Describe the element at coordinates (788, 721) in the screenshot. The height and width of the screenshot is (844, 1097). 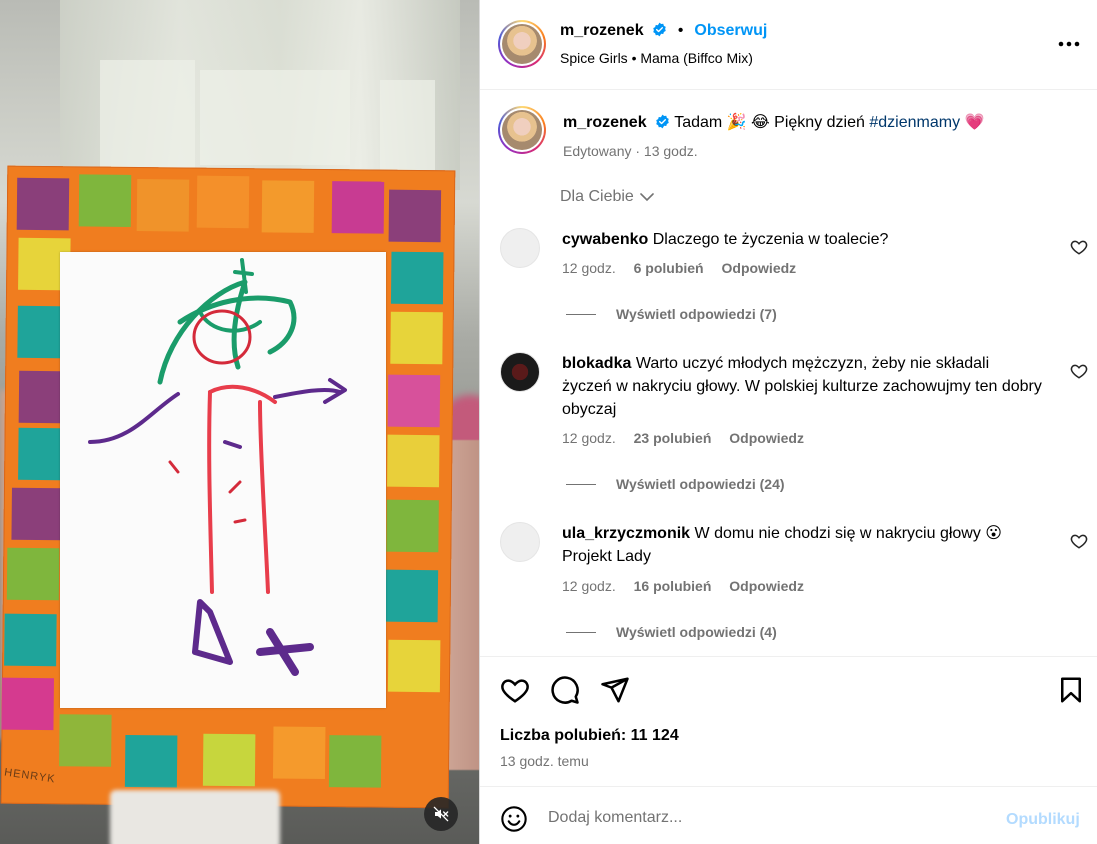
I see `post-actions: Liczba polubień: 11 124 13 godz. temu` at that location.